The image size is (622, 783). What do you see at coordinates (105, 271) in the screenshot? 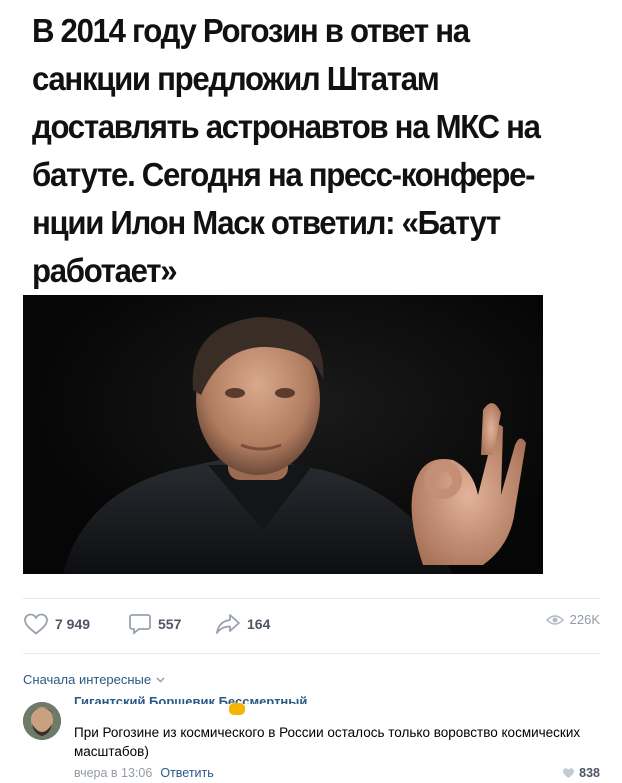
I see `headline-line: работает»` at bounding box center [105, 271].